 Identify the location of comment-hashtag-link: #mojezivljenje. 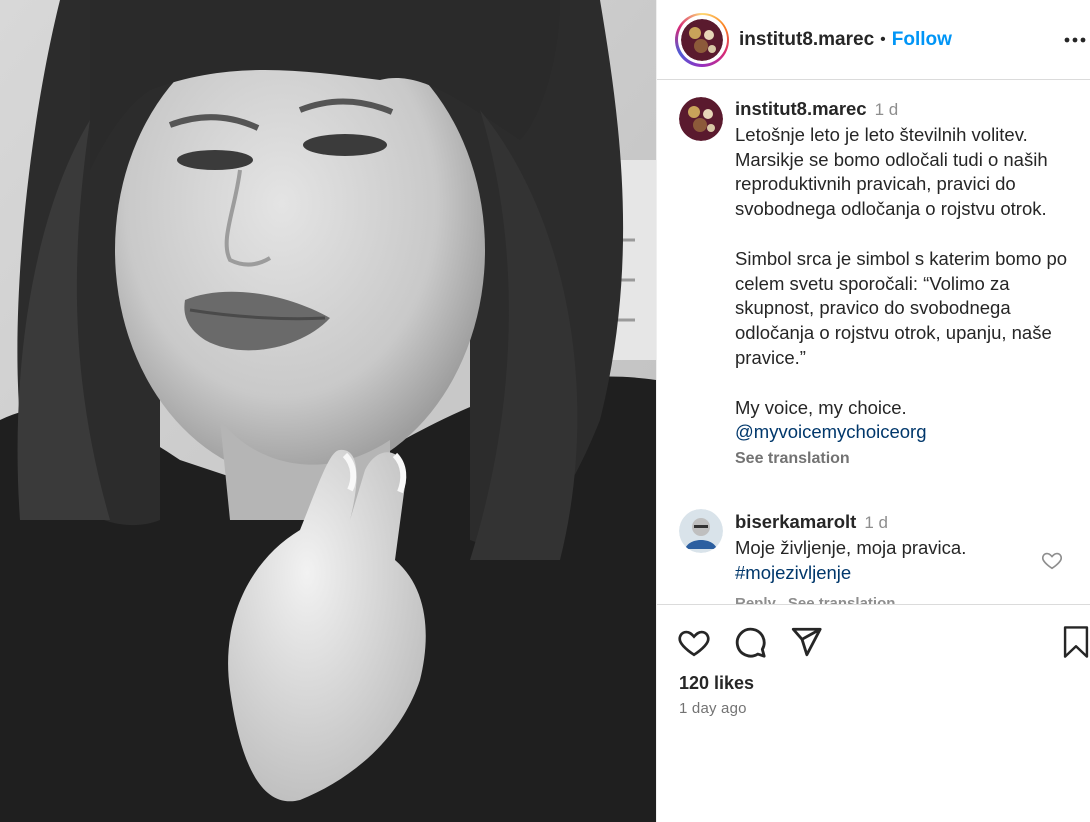
(885, 572).